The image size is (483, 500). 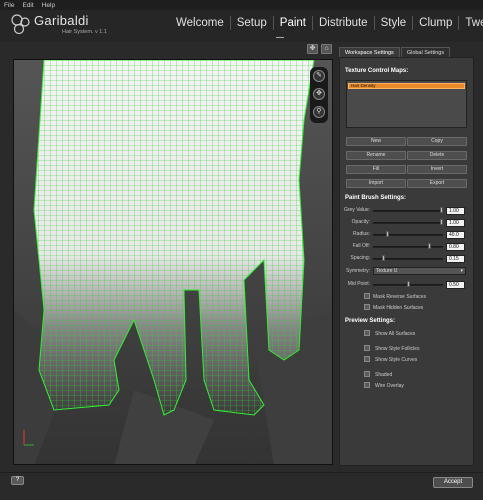 I want to click on opacity-slider, so click(x=408, y=223).